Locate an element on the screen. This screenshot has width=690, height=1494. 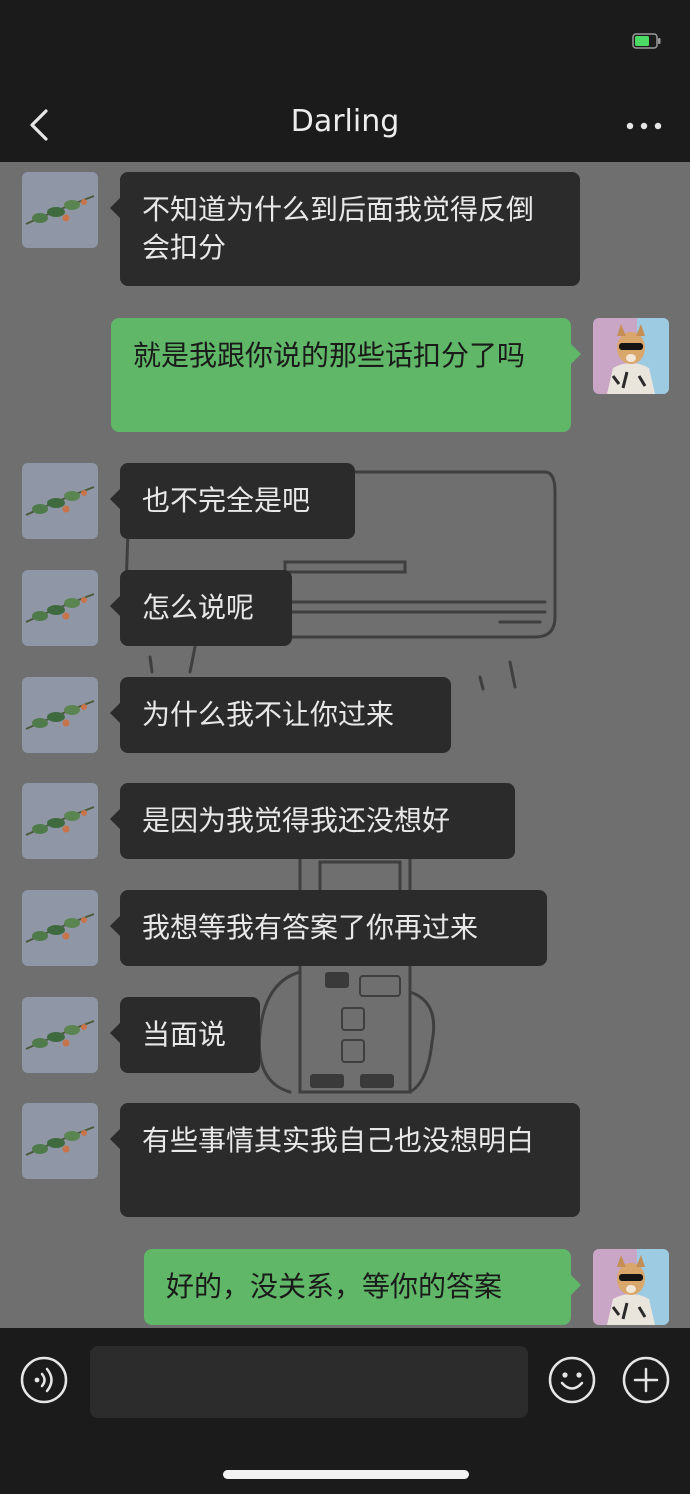
message-bubble: 为什么我不让你过来 is located at coordinates (280, 715).